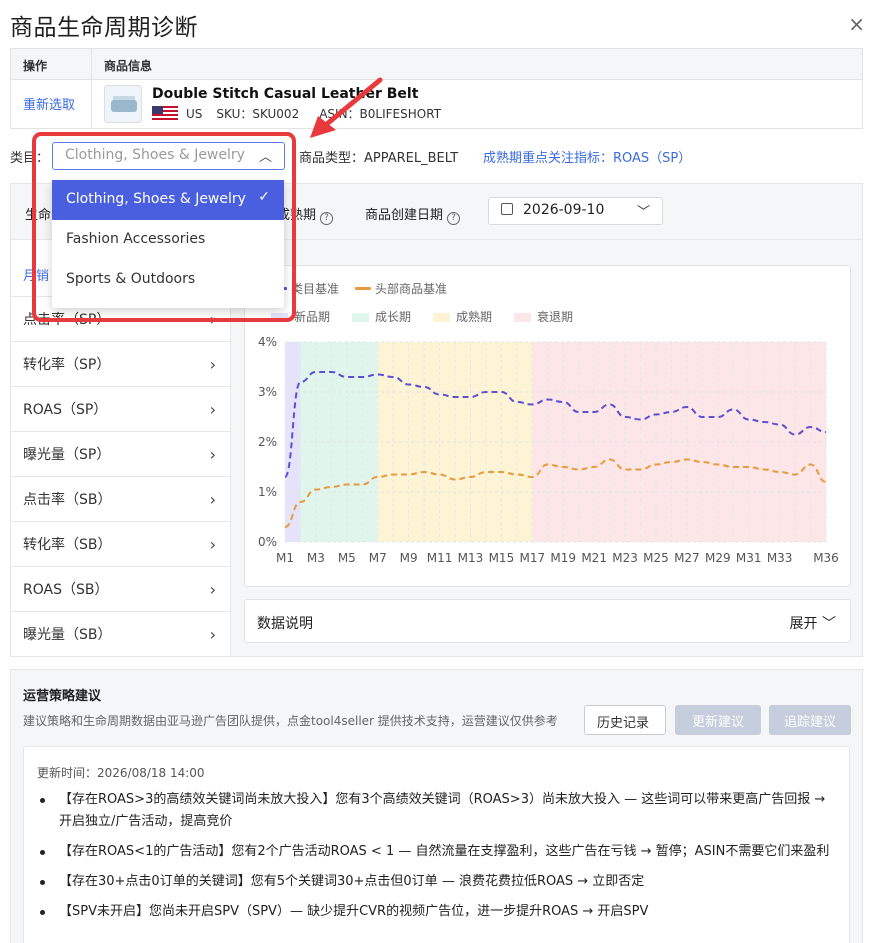 The width and height of the screenshot is (877, 943). Describe the element at coordinates (120, 589) in the screenshot. I see `sidebar-metric-item: ROAS（SB） ›` at that location.